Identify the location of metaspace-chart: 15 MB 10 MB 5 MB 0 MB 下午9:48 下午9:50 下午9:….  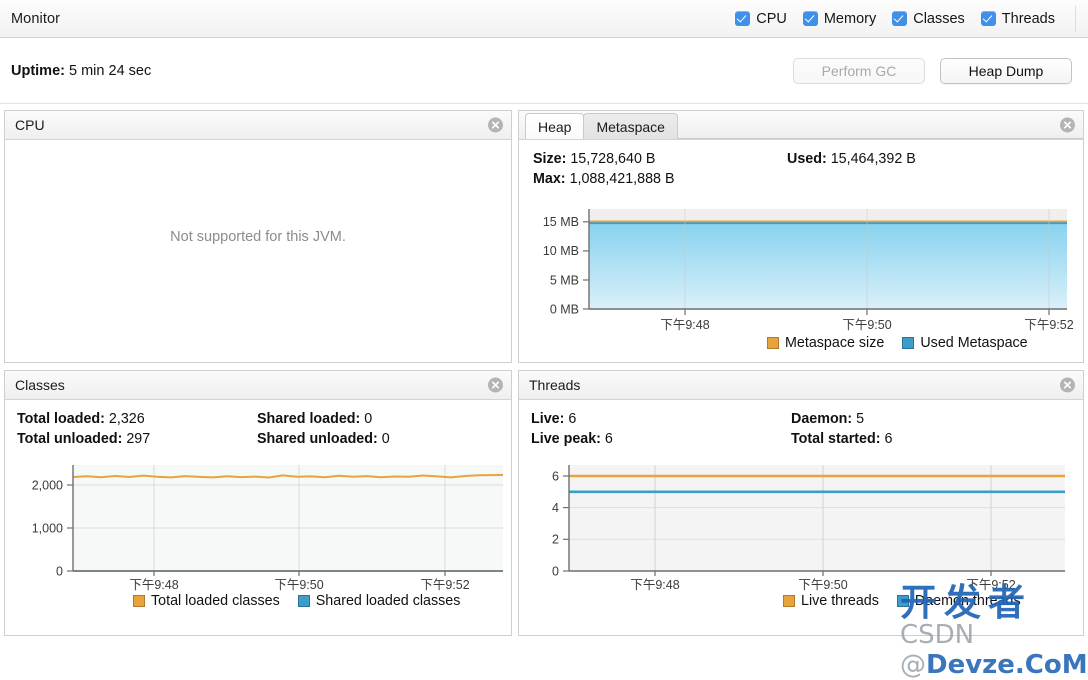
(801, 277).